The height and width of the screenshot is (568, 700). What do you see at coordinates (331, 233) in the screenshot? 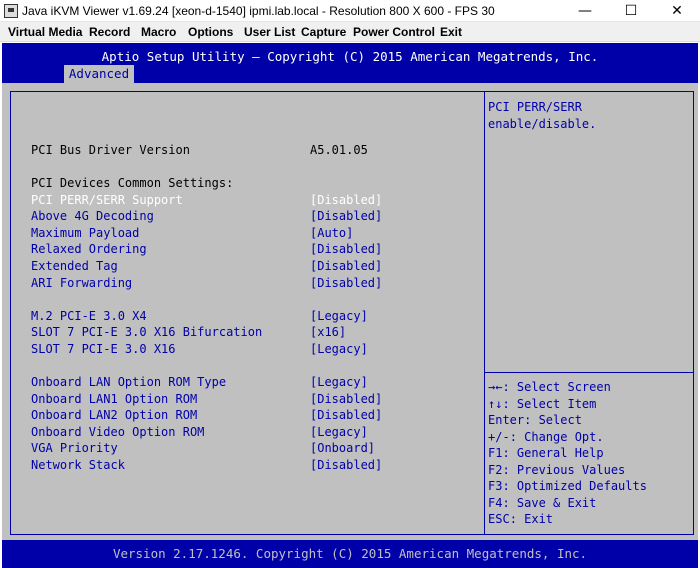
I see `setting-max-payload-value: [Auto]` at bounding box center [331, 233].